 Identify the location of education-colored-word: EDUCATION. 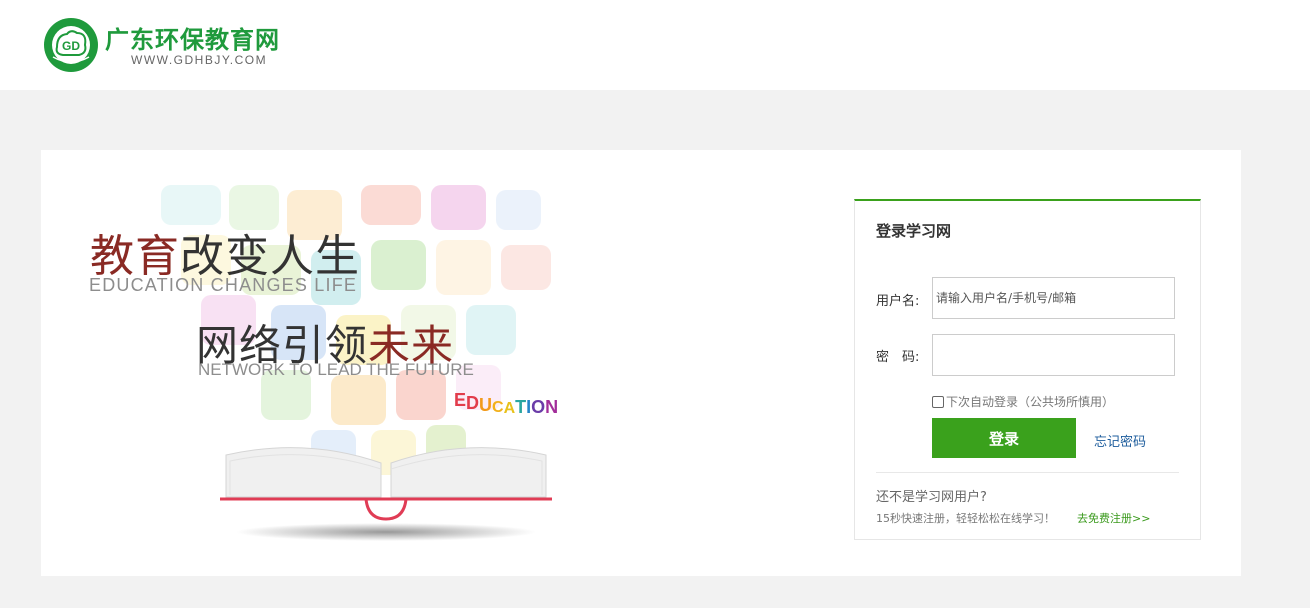
(506, 403).